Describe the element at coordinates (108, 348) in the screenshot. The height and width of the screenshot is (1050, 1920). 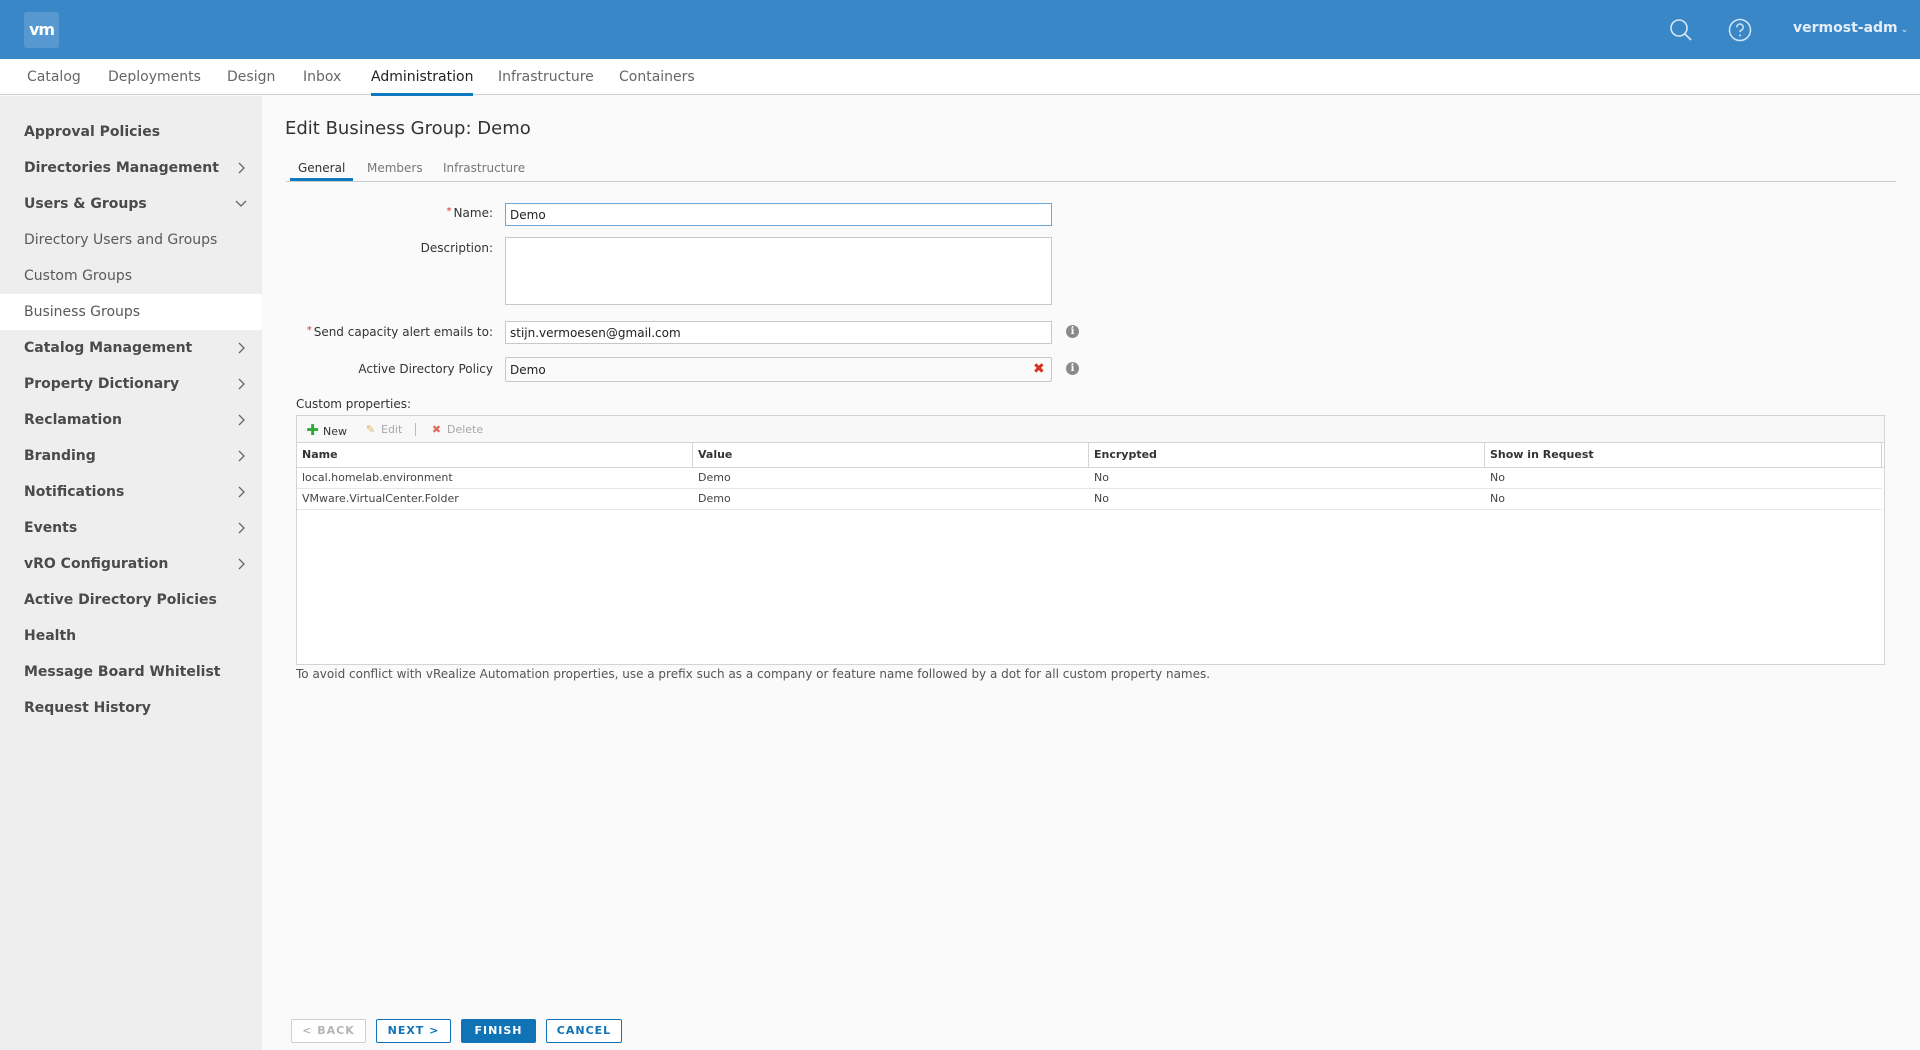
I see `sidebar-item-label: Catalog Management` at that location.